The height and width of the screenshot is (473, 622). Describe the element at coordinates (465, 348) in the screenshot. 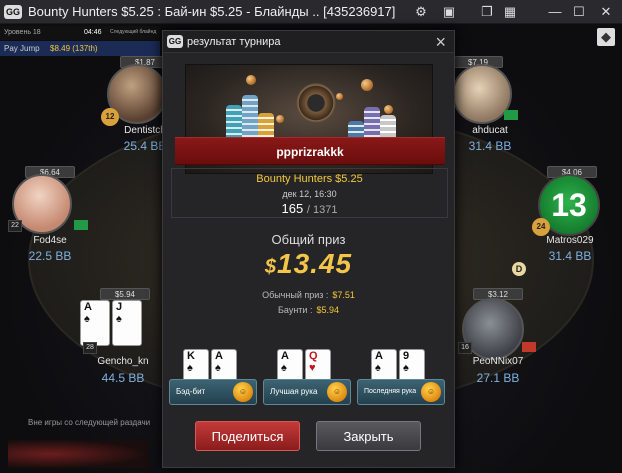

I see `seat-number: 16` at that location.